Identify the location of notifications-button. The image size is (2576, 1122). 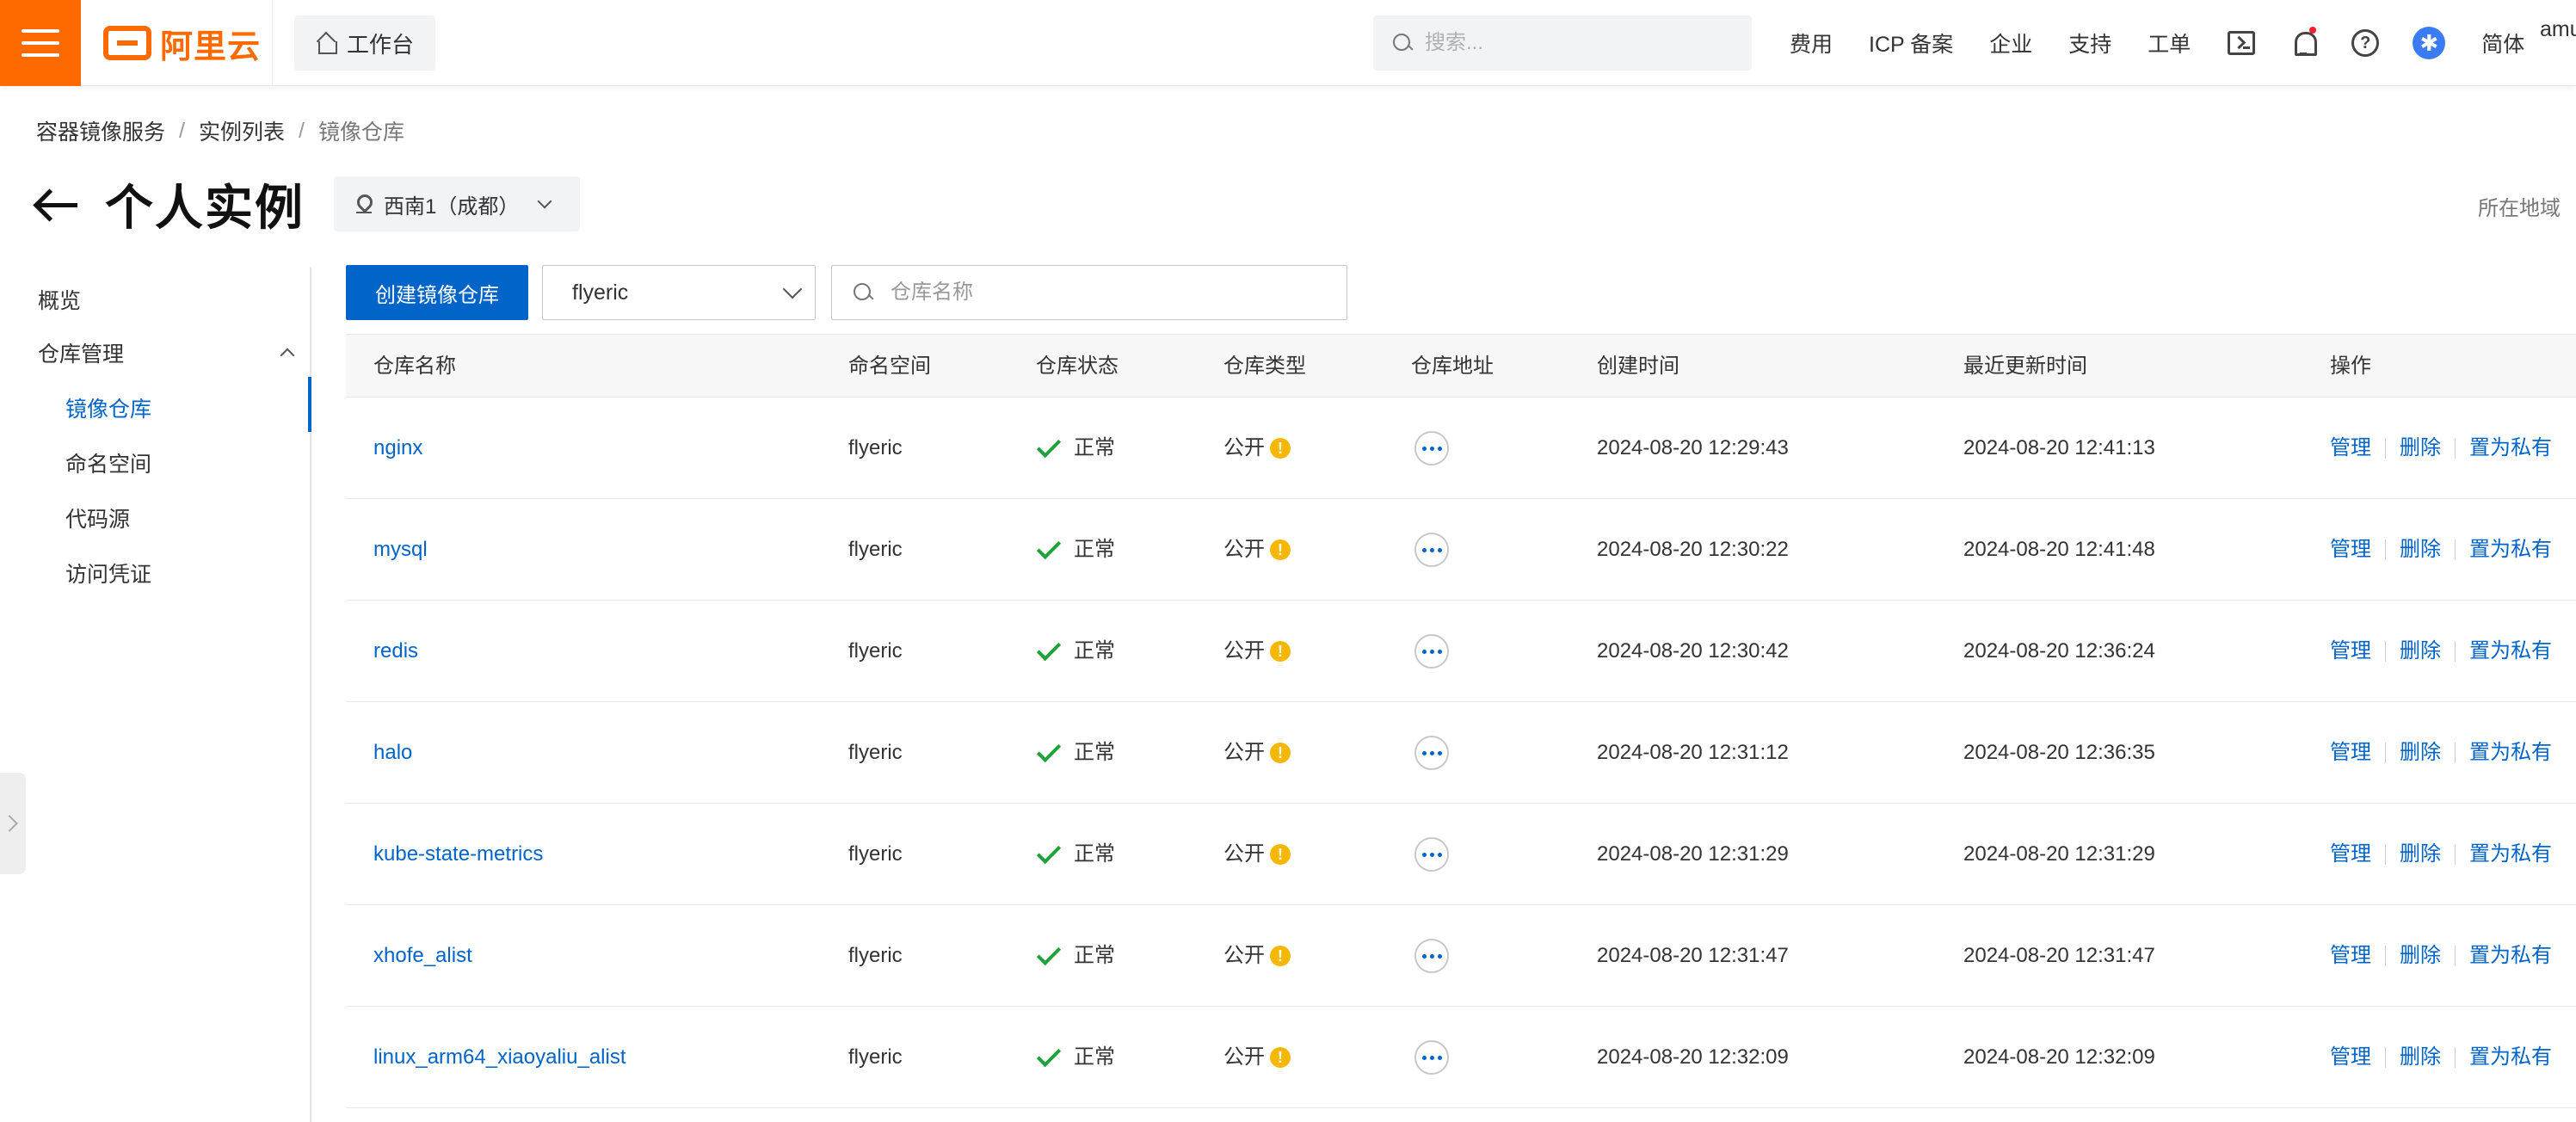
(2304, 42).